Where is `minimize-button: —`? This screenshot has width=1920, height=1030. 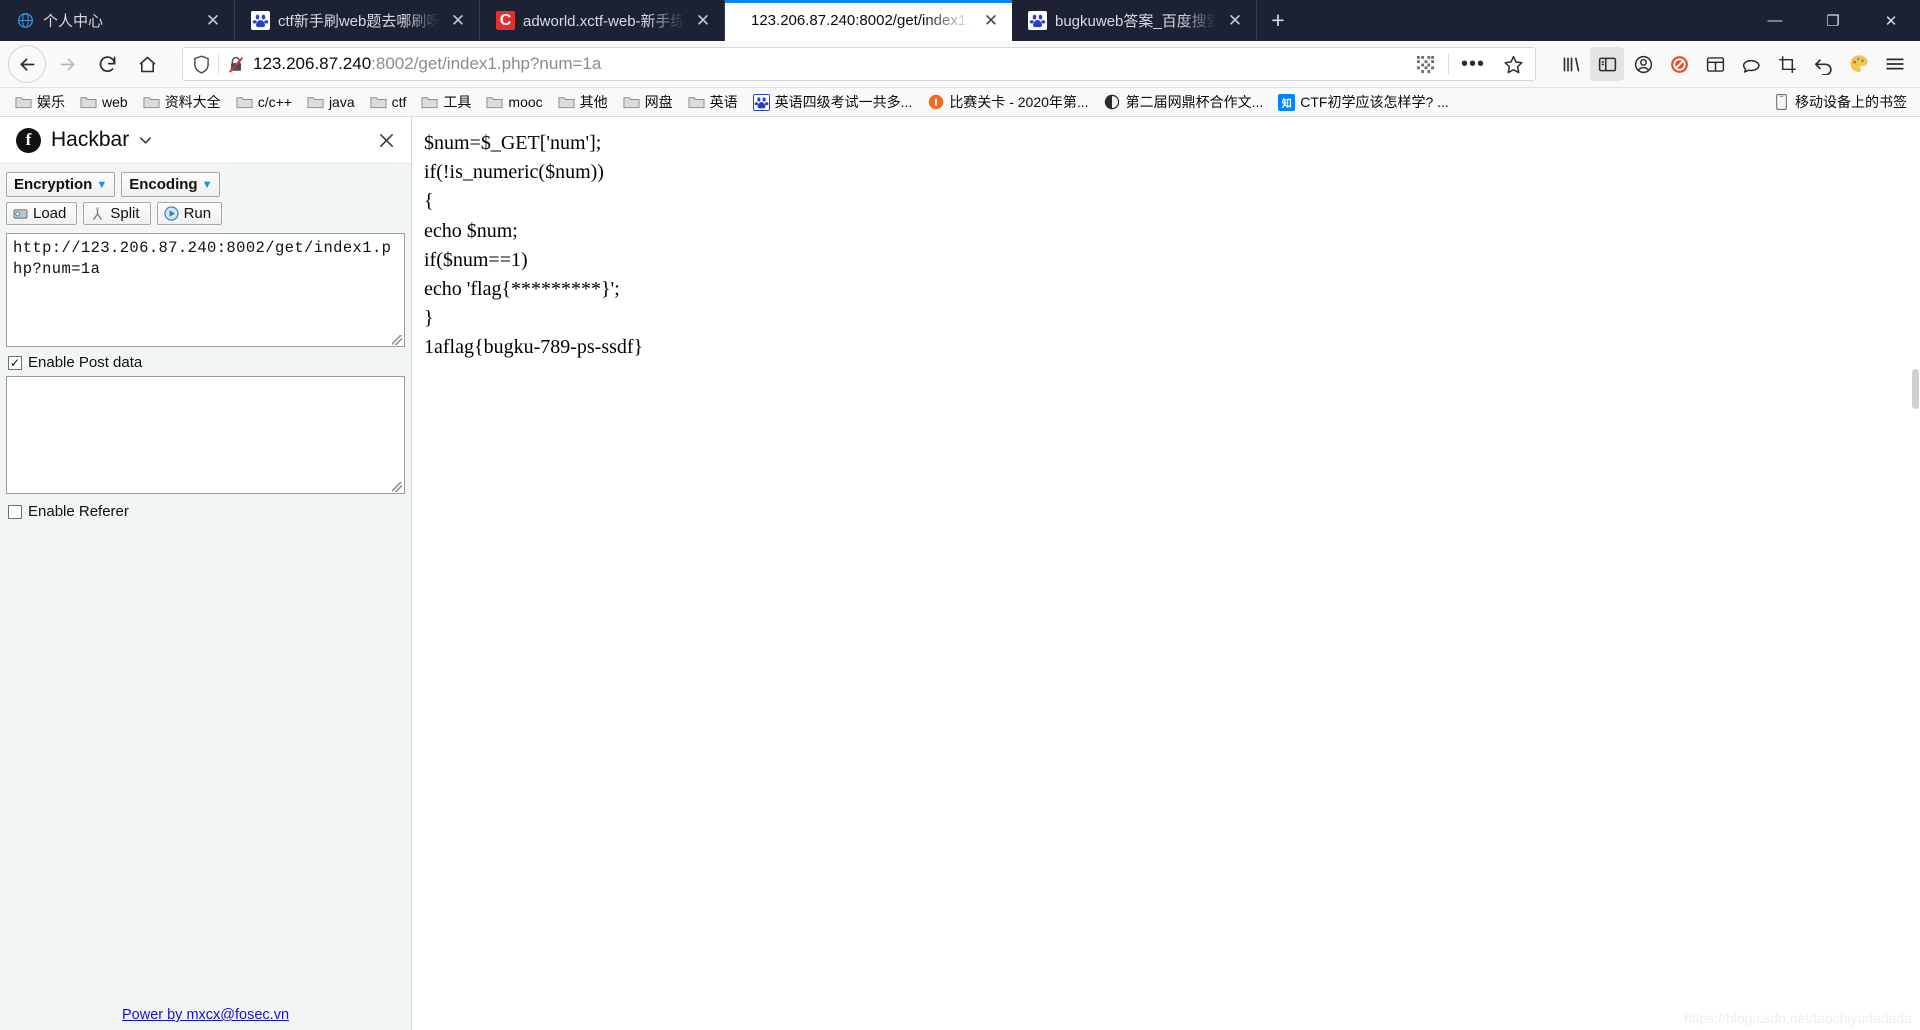
minimize-button: — is located at coordinates (1775, 20).